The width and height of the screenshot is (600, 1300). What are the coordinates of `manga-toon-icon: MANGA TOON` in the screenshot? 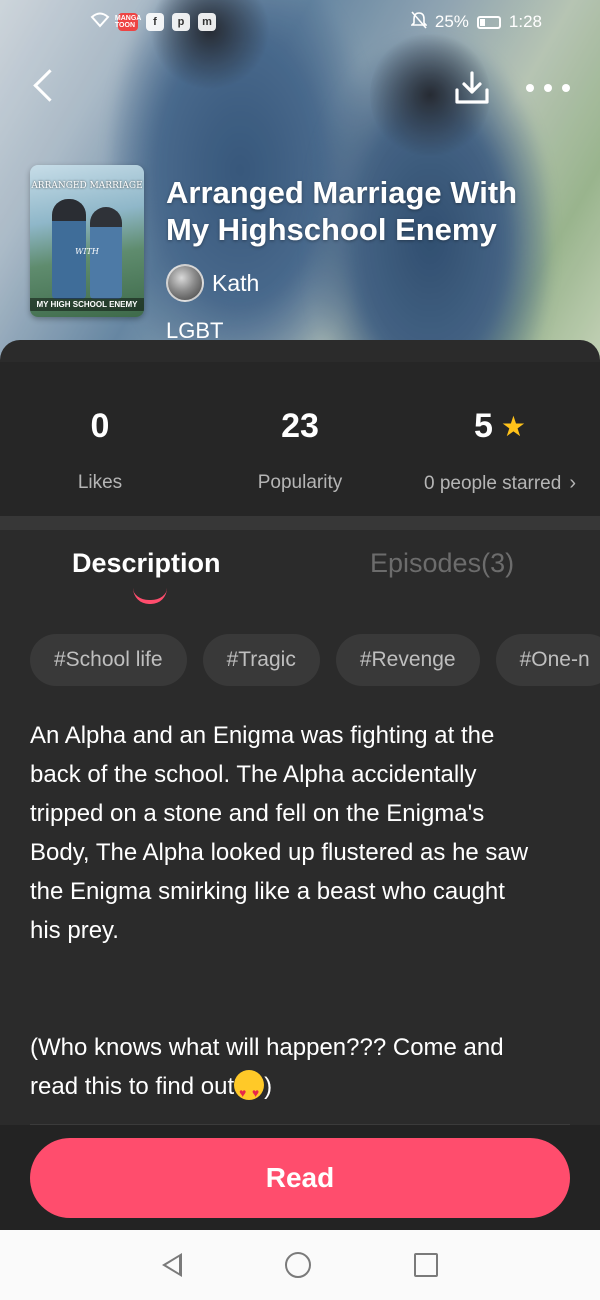 It's located at (128, 22).